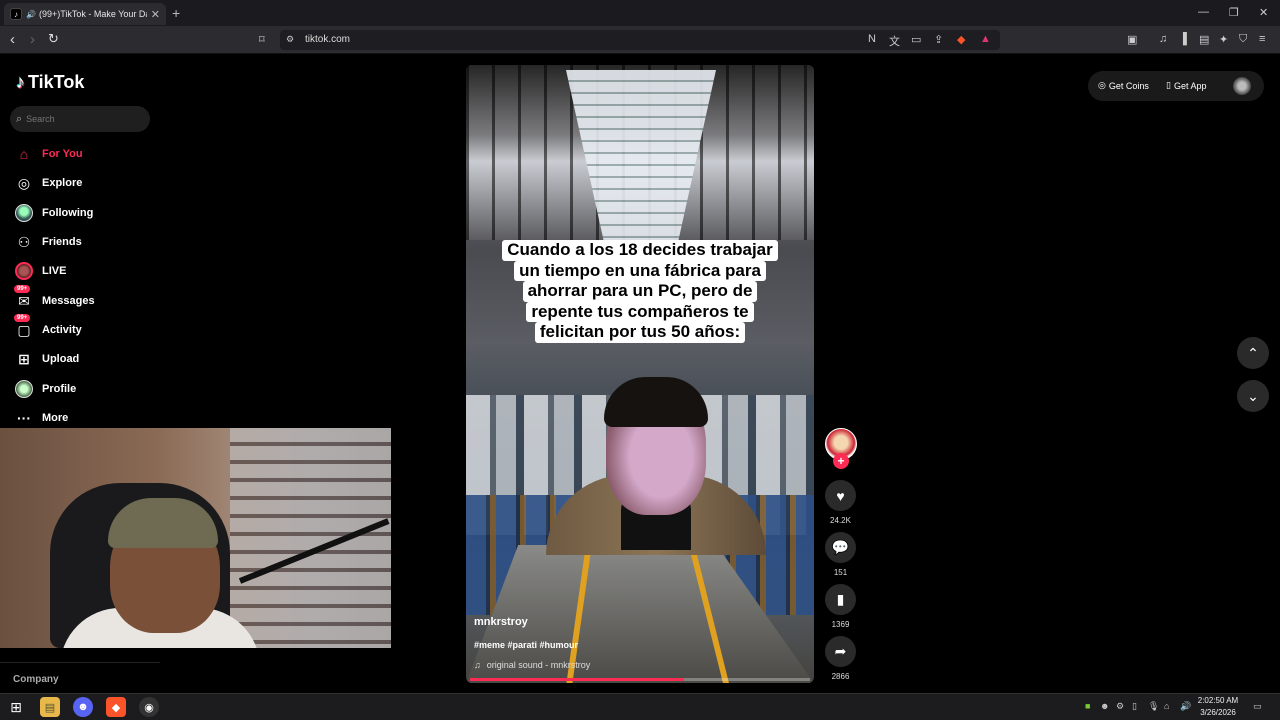 The height and width of the screenshot is (720, 1280). What do you see at coordinates (1234, 12) in the screenshot?
I see `restore-button: ❐` at bounding box center [1234, 12].